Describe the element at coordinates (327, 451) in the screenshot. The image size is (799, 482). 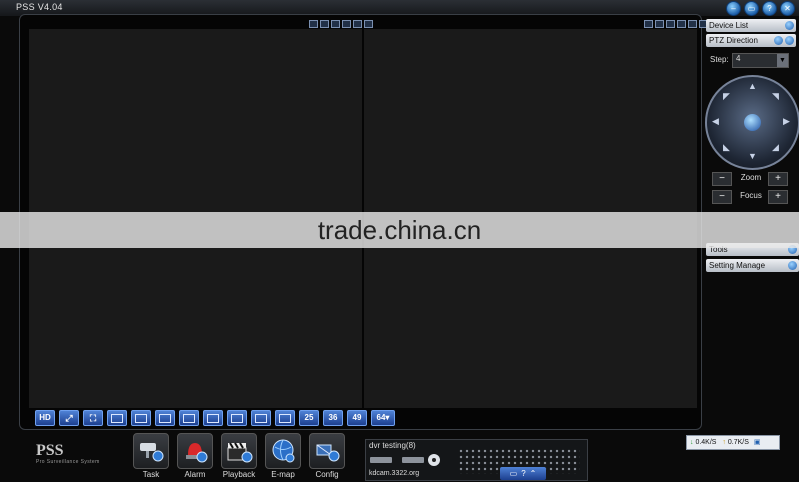
I see `config-icon` at that location.